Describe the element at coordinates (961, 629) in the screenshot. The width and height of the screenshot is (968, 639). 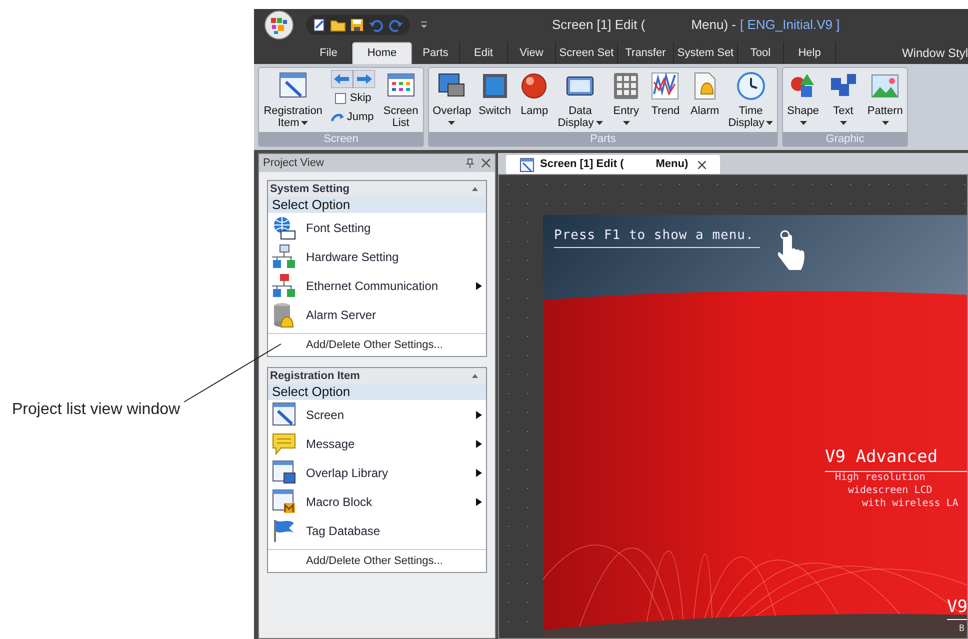
I see `corner-subtitle-text: B` at that location.